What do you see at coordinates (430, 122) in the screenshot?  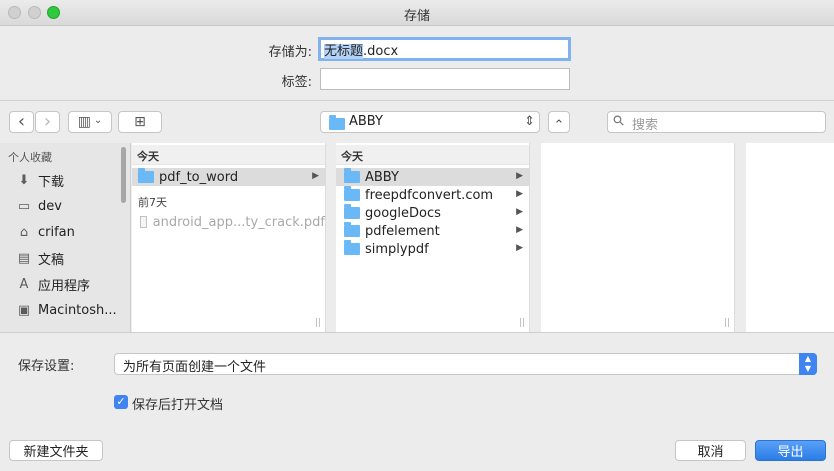 I see `location-popup: ABBY ⇕` at bounding box center [430, 122].